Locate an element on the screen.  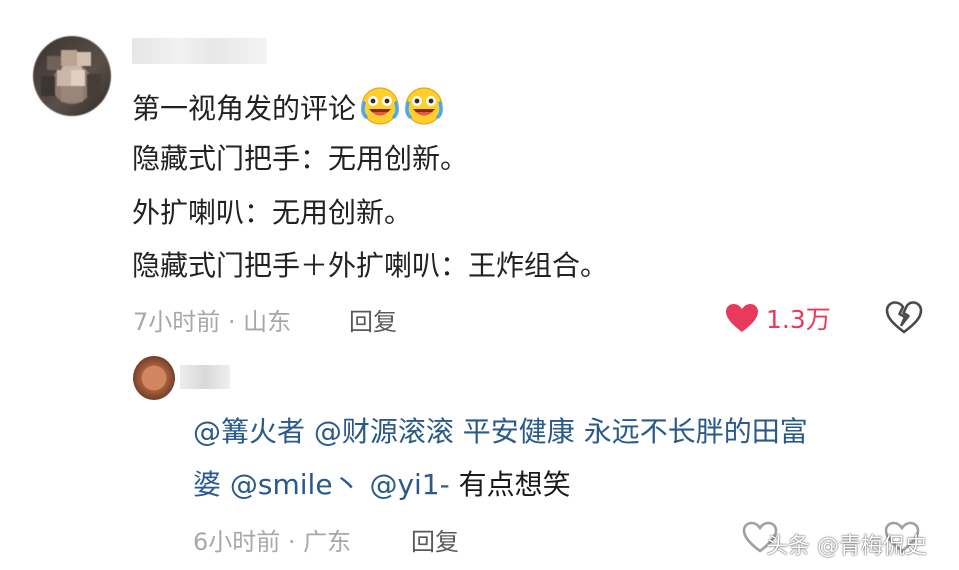
reply-time-location: 6小时前 · 广东 is located at coordinates (272, 542).